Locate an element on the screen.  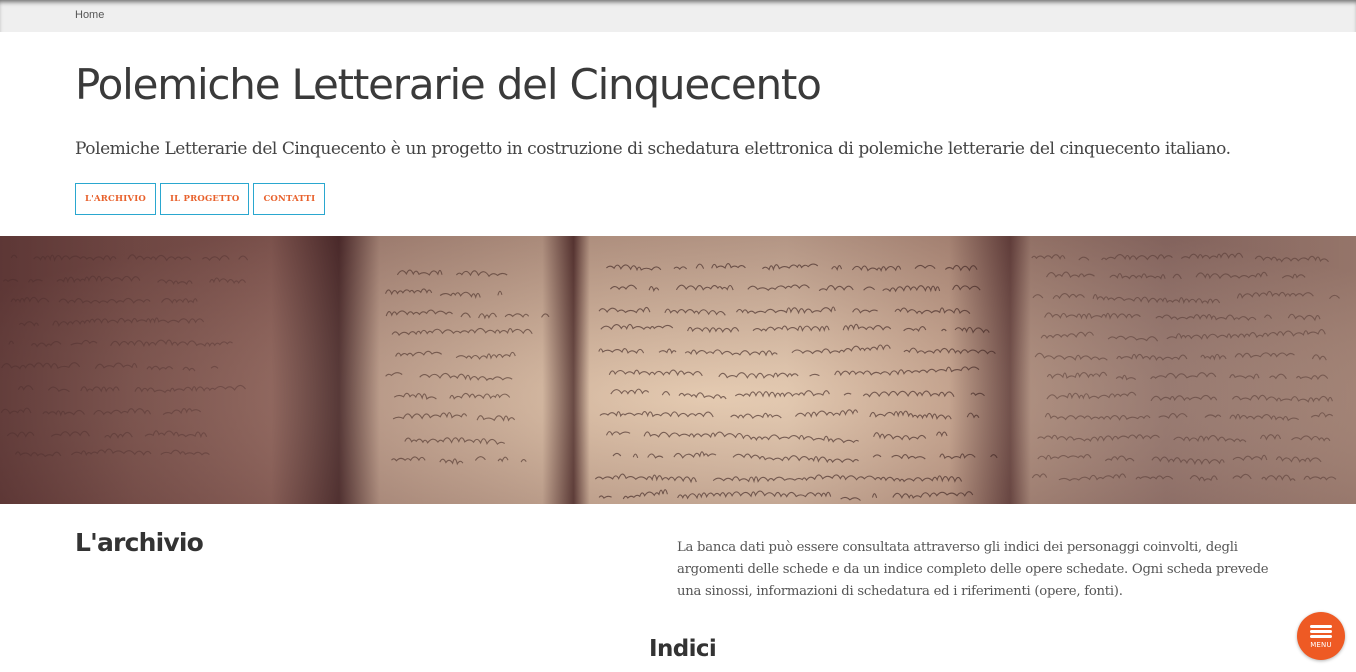
contatti-button: CONTATTI is located at coordinates (289, 199).